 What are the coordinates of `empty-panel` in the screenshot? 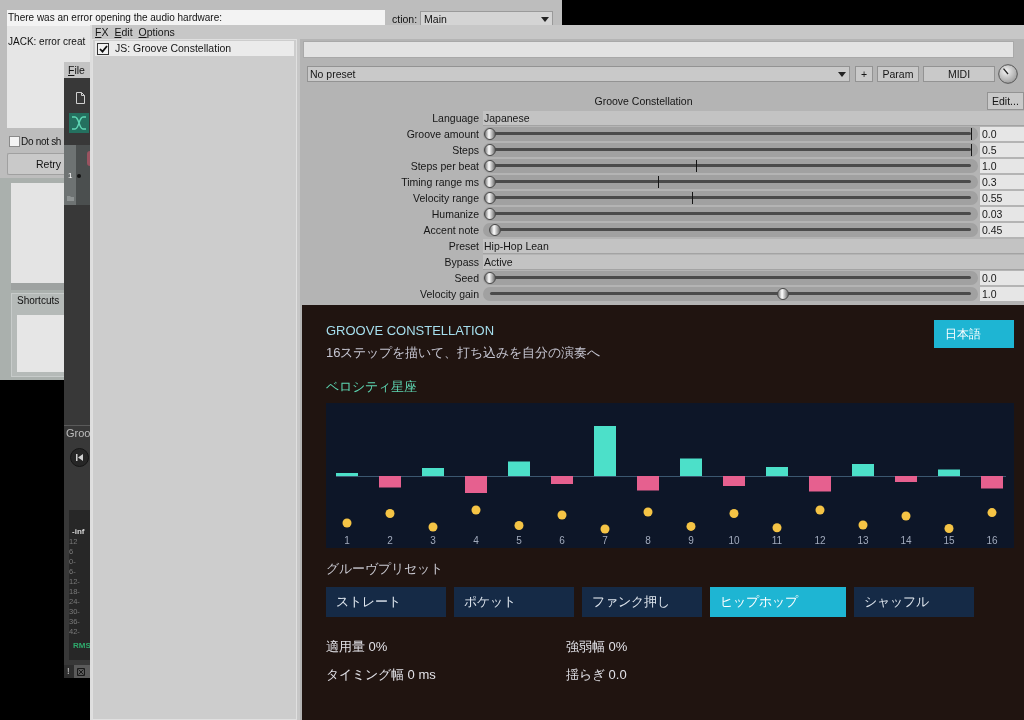 It's located at (40, 343).